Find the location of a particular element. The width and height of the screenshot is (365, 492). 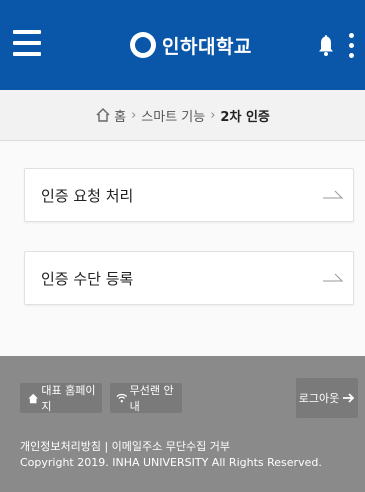

logout-button: 로그아웃 is located at coordinates (327, 398).